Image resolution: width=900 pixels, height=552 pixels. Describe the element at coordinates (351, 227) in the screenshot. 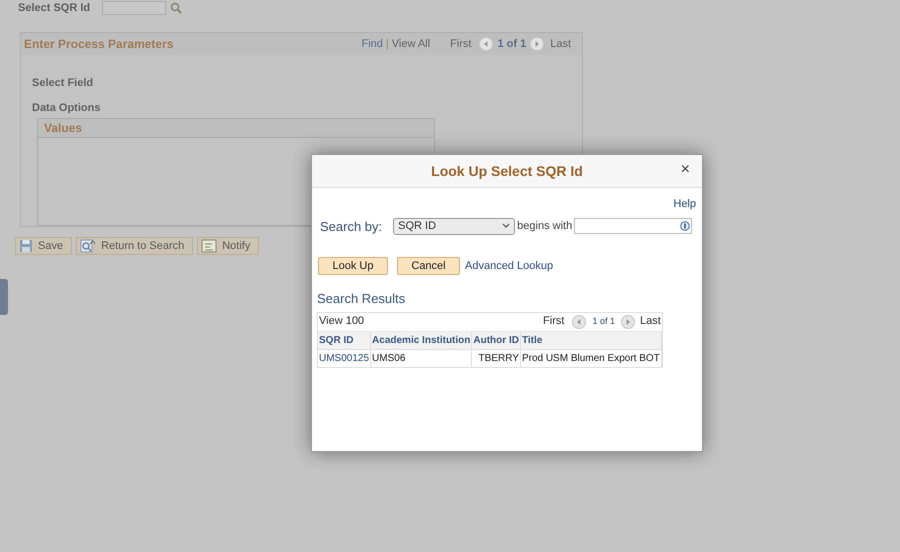

I see `search-by-label: Search by:` at that location.